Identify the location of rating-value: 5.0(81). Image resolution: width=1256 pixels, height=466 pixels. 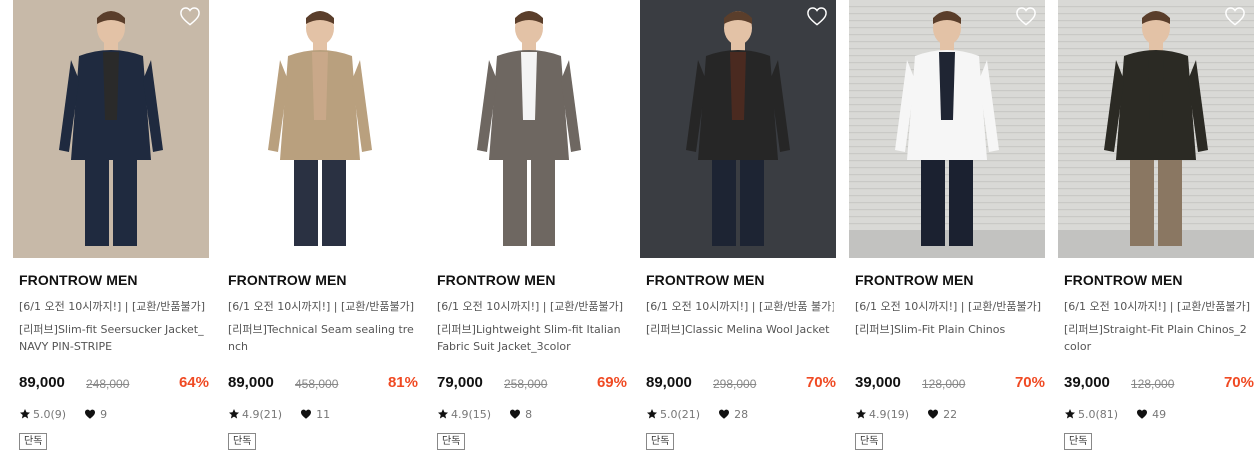
(1098, 414).